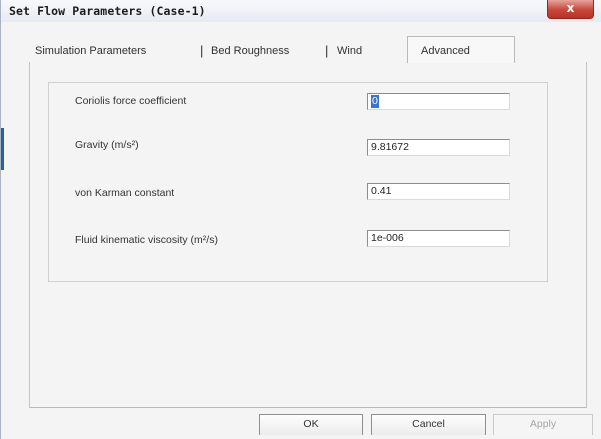 This screenshot has width=601, height=439. I want to click on bottom-separator, so click(308, 407).